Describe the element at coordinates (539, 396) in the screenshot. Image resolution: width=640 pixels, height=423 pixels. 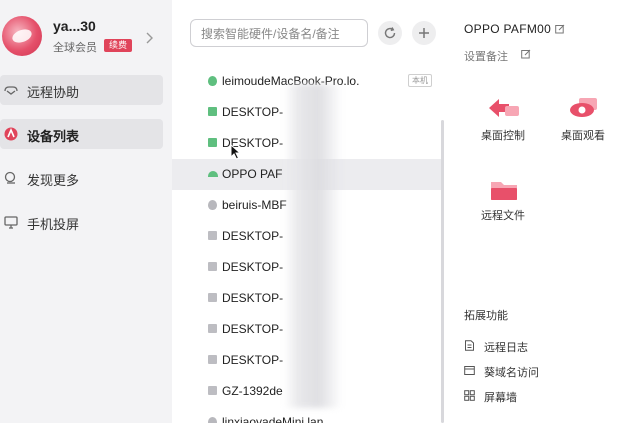
I see `screen-wall-link: 屏幕墙` at that location.